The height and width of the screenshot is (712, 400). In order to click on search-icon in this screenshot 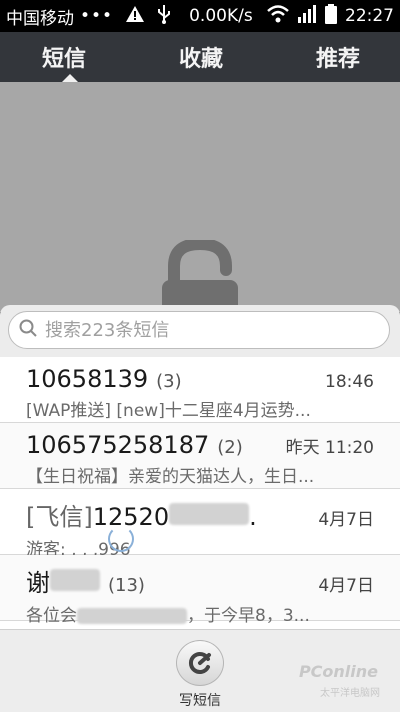, I will do `click(28, 330)`.